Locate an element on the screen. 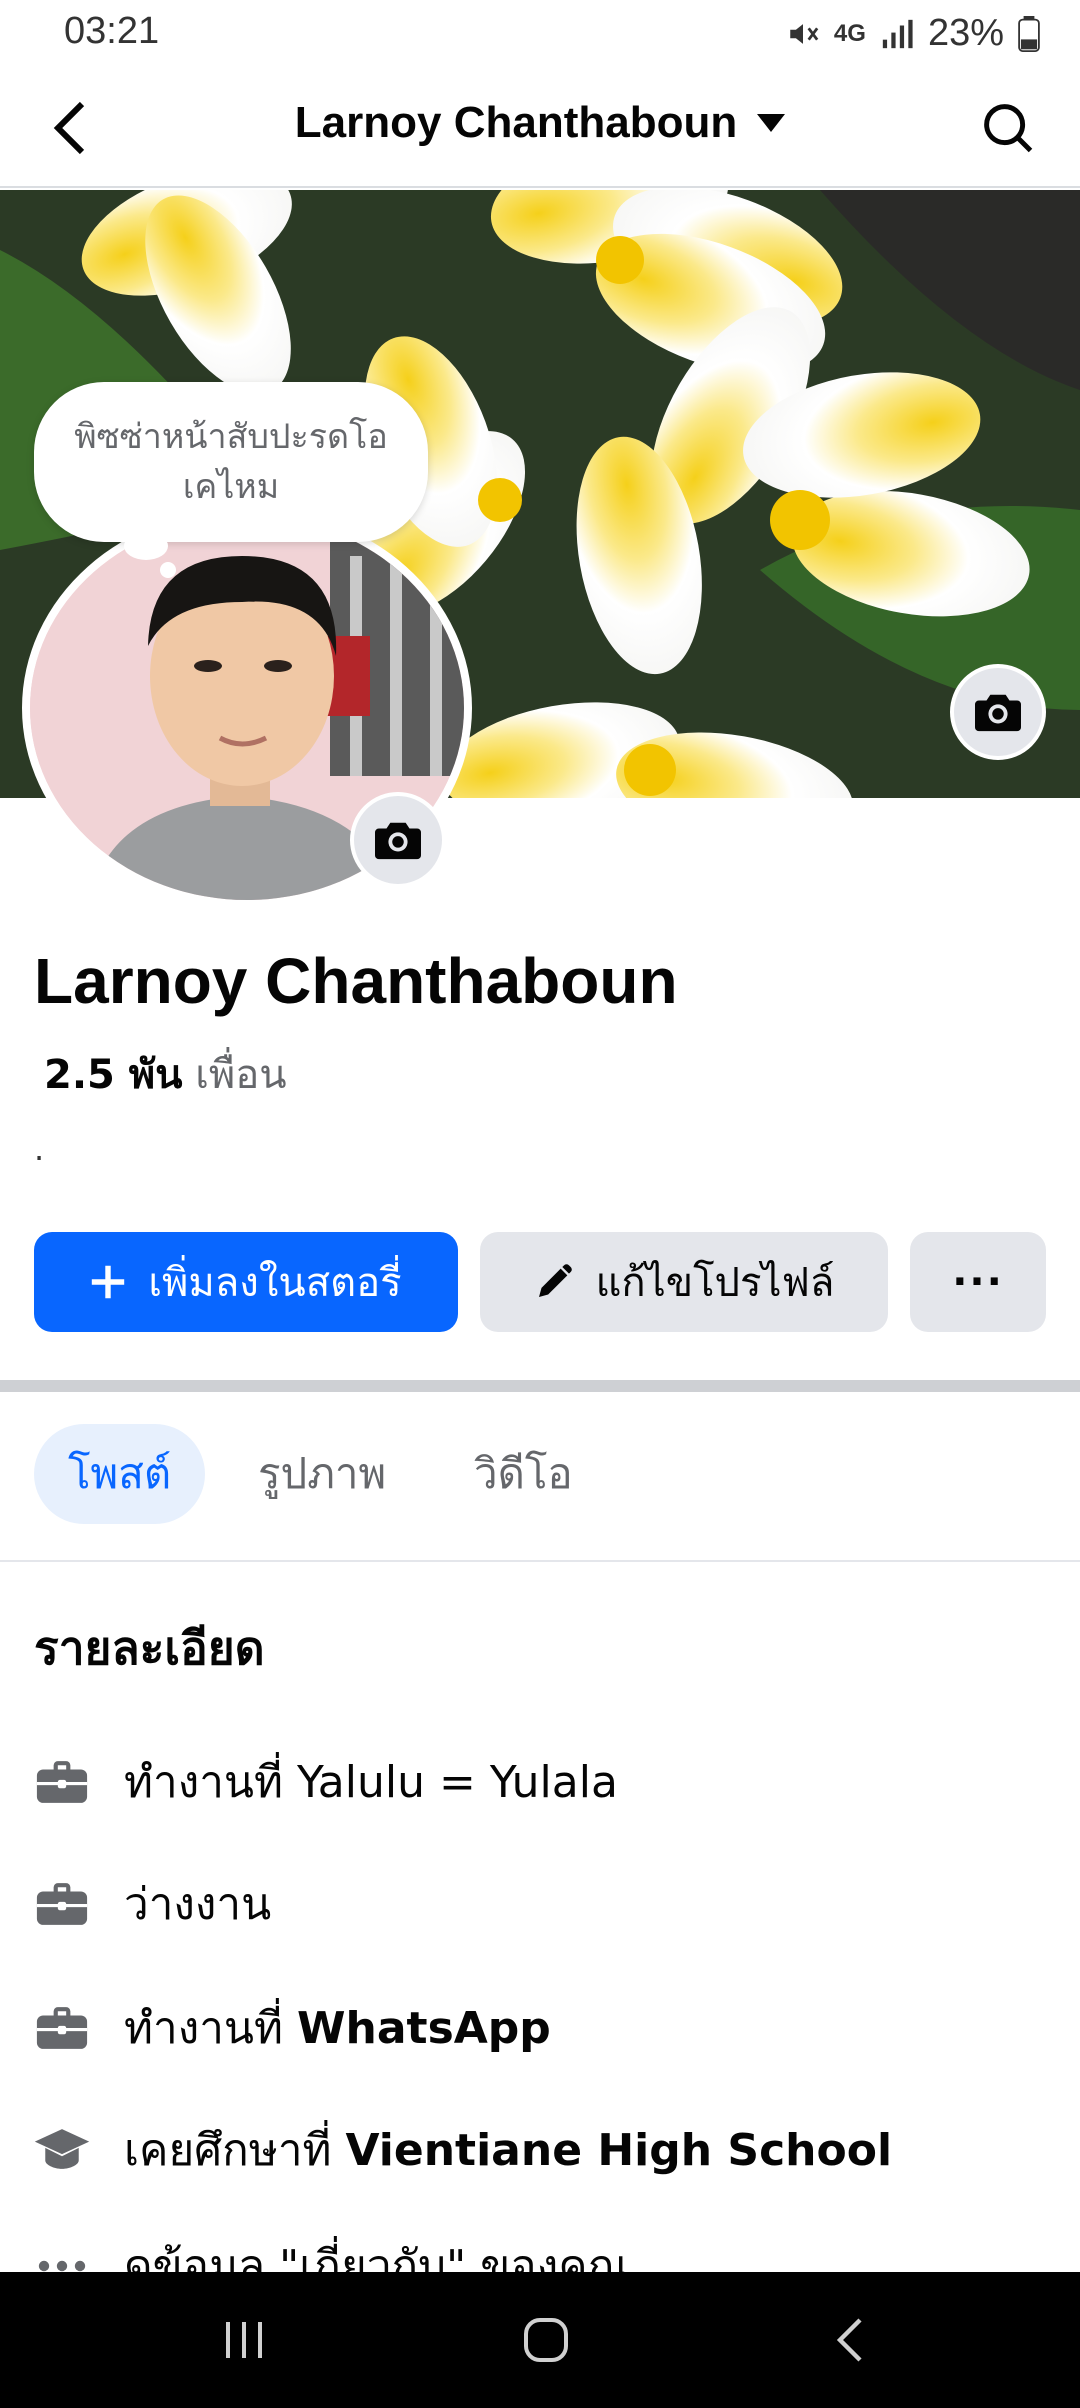 This screenshot has width=1080, height=2408. plus-icon is located at coordinates (108, 1282).